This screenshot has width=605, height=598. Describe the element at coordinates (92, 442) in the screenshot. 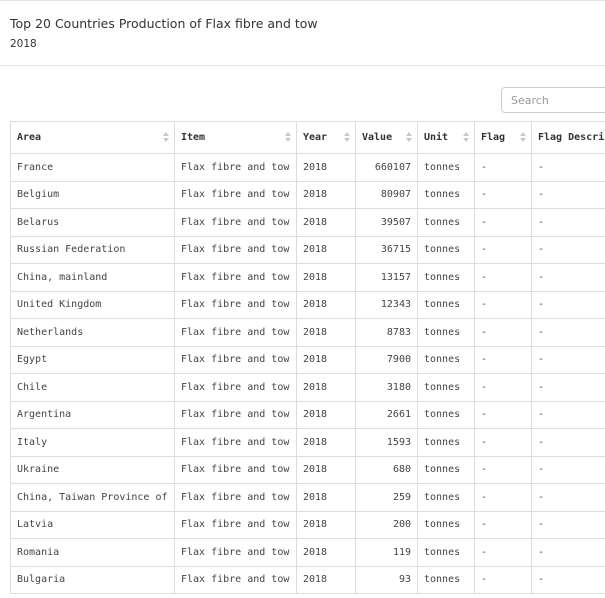

I see `cell-area: Italy` at that location.